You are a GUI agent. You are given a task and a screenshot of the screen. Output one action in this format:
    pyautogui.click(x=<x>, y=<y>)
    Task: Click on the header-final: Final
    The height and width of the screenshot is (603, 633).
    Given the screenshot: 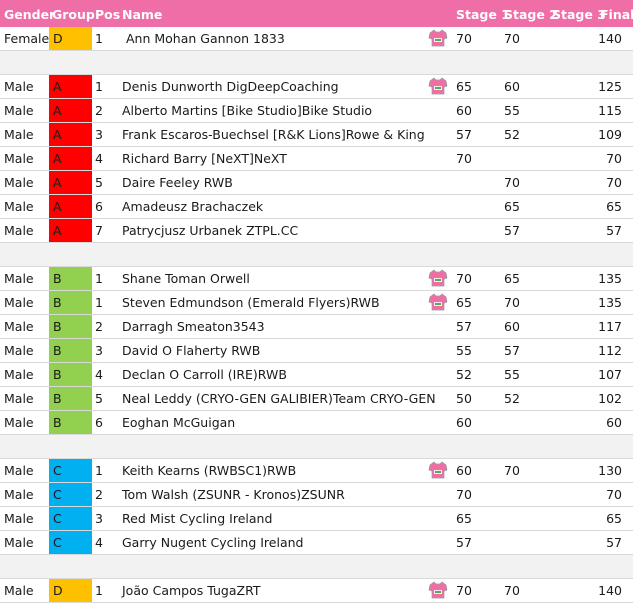 What is the action you would take?
    pyautogui.click(x=616, y=14)
    